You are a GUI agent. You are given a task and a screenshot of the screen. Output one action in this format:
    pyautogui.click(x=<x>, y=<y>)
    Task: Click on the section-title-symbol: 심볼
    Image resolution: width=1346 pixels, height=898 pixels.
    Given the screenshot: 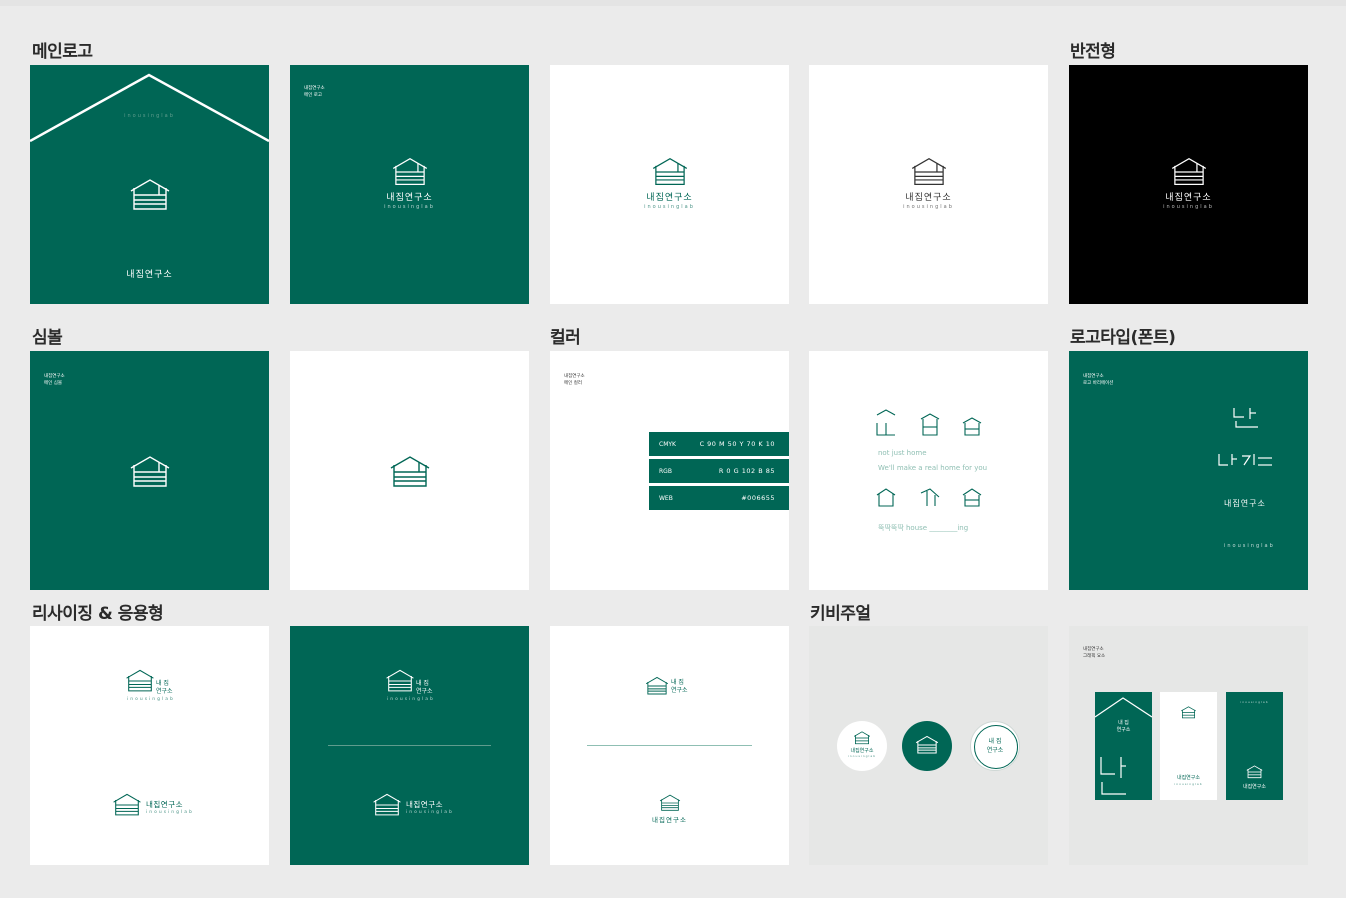 What is the action you would take?
    pyautogui.click(x=47, y=338)
    